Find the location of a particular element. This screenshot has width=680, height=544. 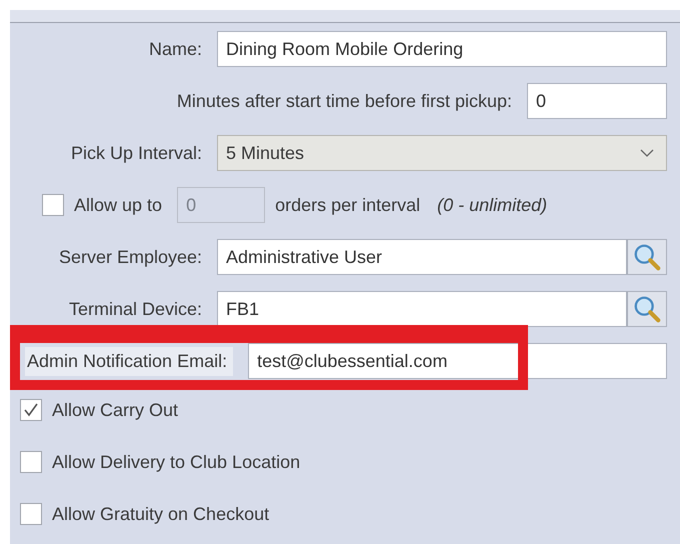

input-field: FB1 is located at coordinates (422, 309).